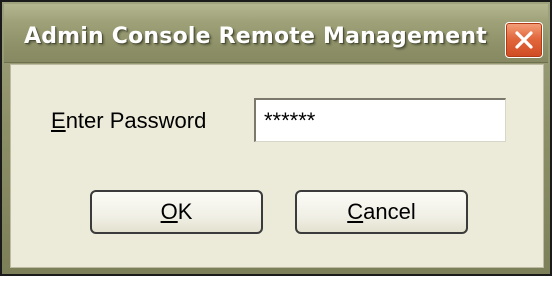  I want to click on ok-button: OK, so click(176, 212).